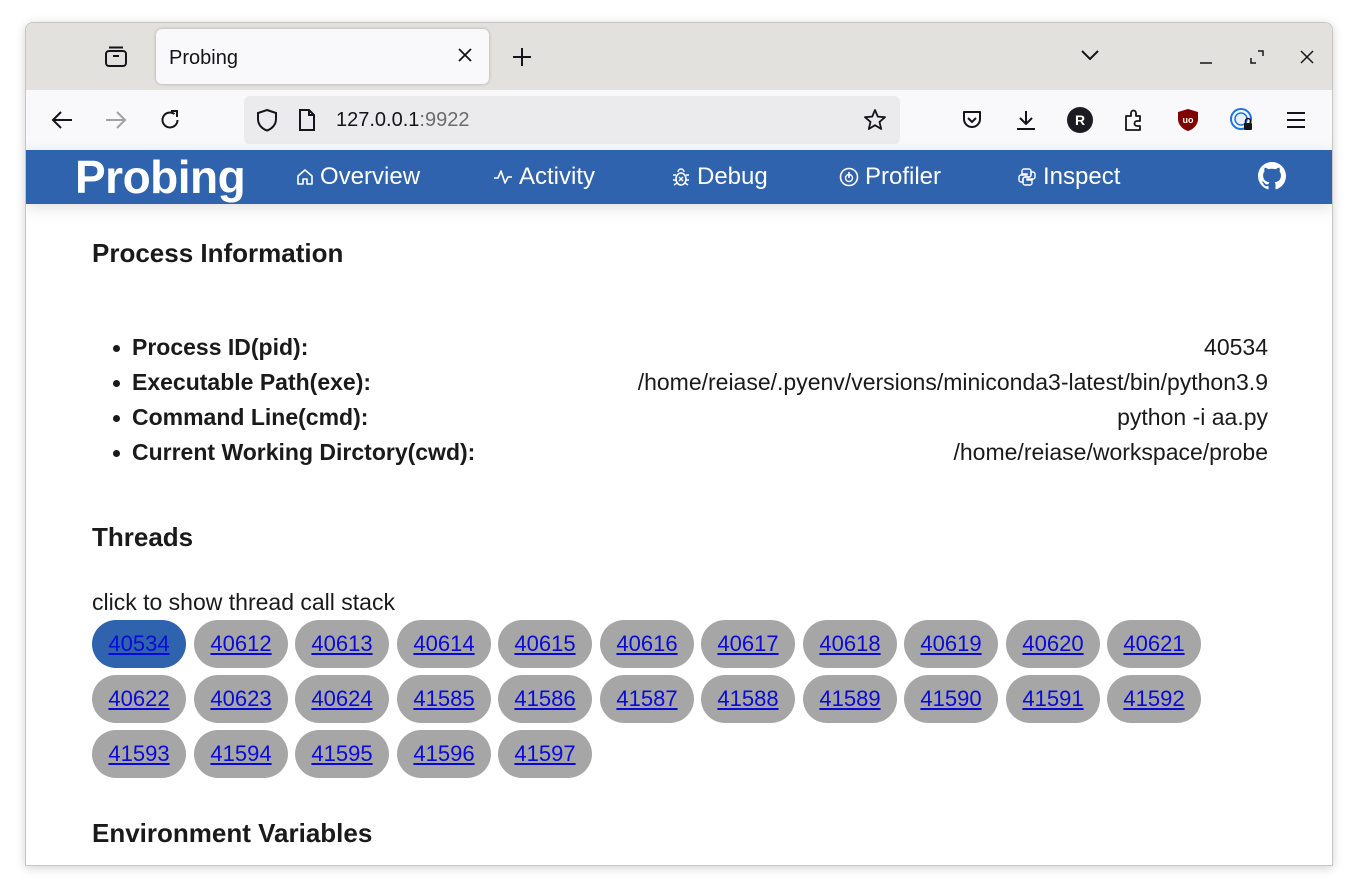 This screenshot has height=894, width=1358. What do you see at coordinates (1272, 176) in the screenshot?
I see `github-icon` at bounding box center [1272, 176].